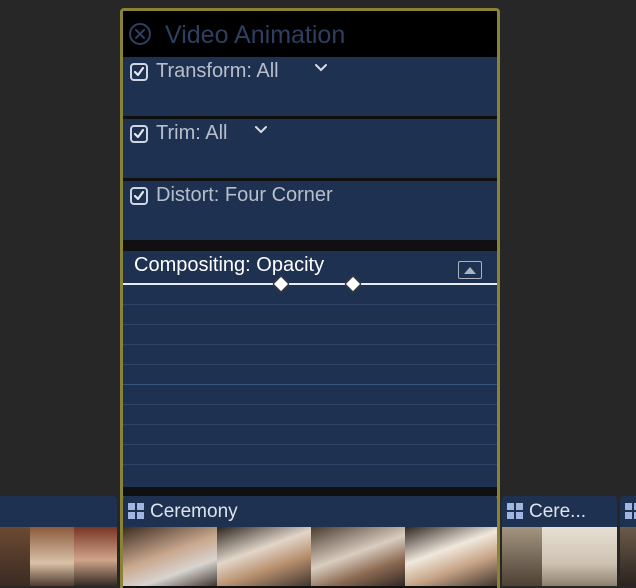 This screenshot has width=636, height=588. Describe the element at coordinates (255, 35) in the screenshot. I see `panel-title: Video Animation` at that location.